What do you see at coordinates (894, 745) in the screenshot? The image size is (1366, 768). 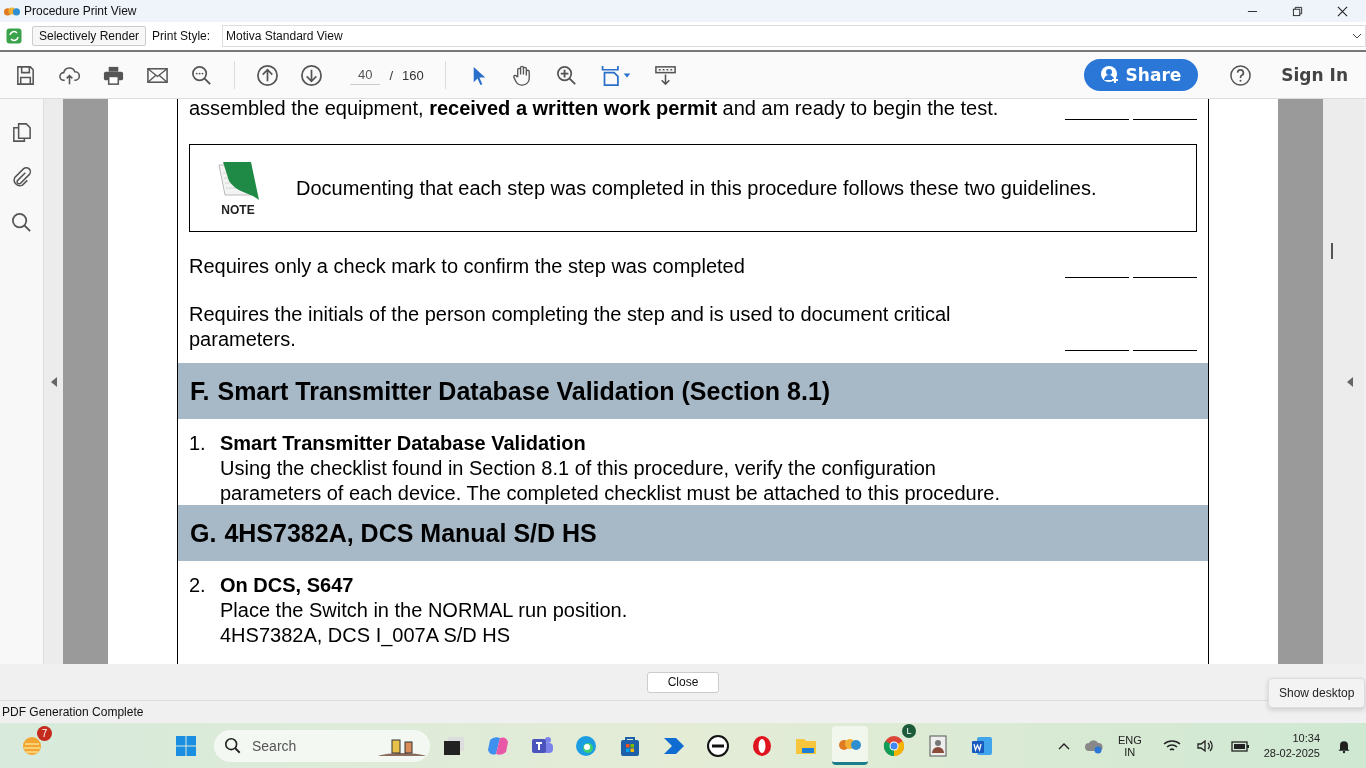 I see `chrome-icon` at bounding box center [894, 745].